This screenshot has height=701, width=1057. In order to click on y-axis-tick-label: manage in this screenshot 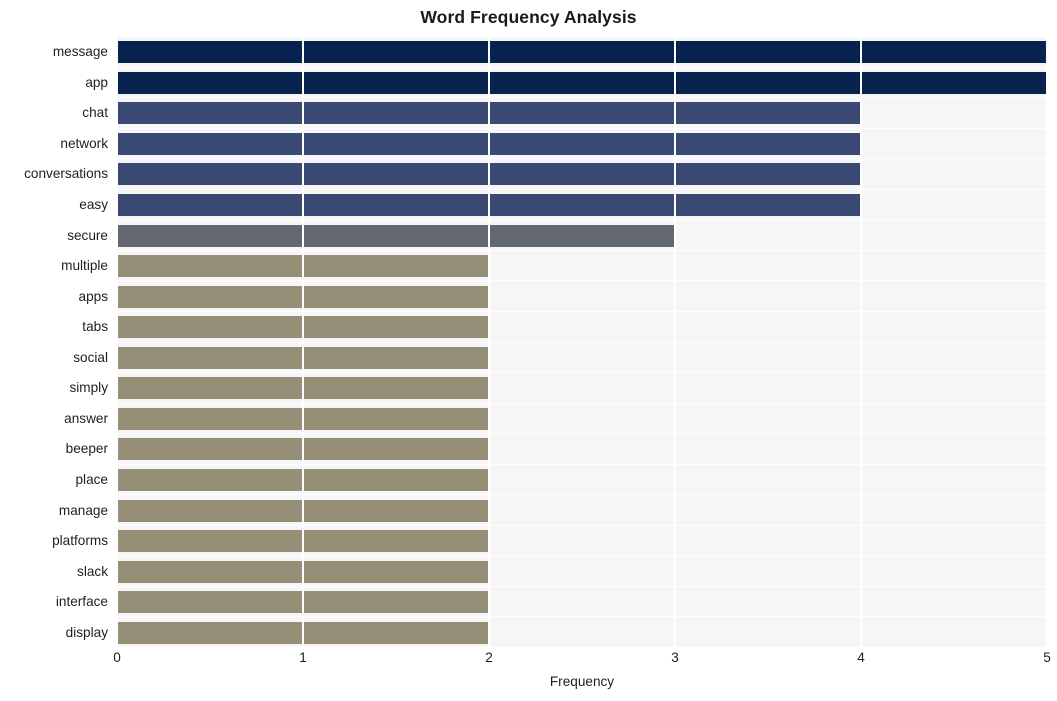, I will do `click(83, 510)`.